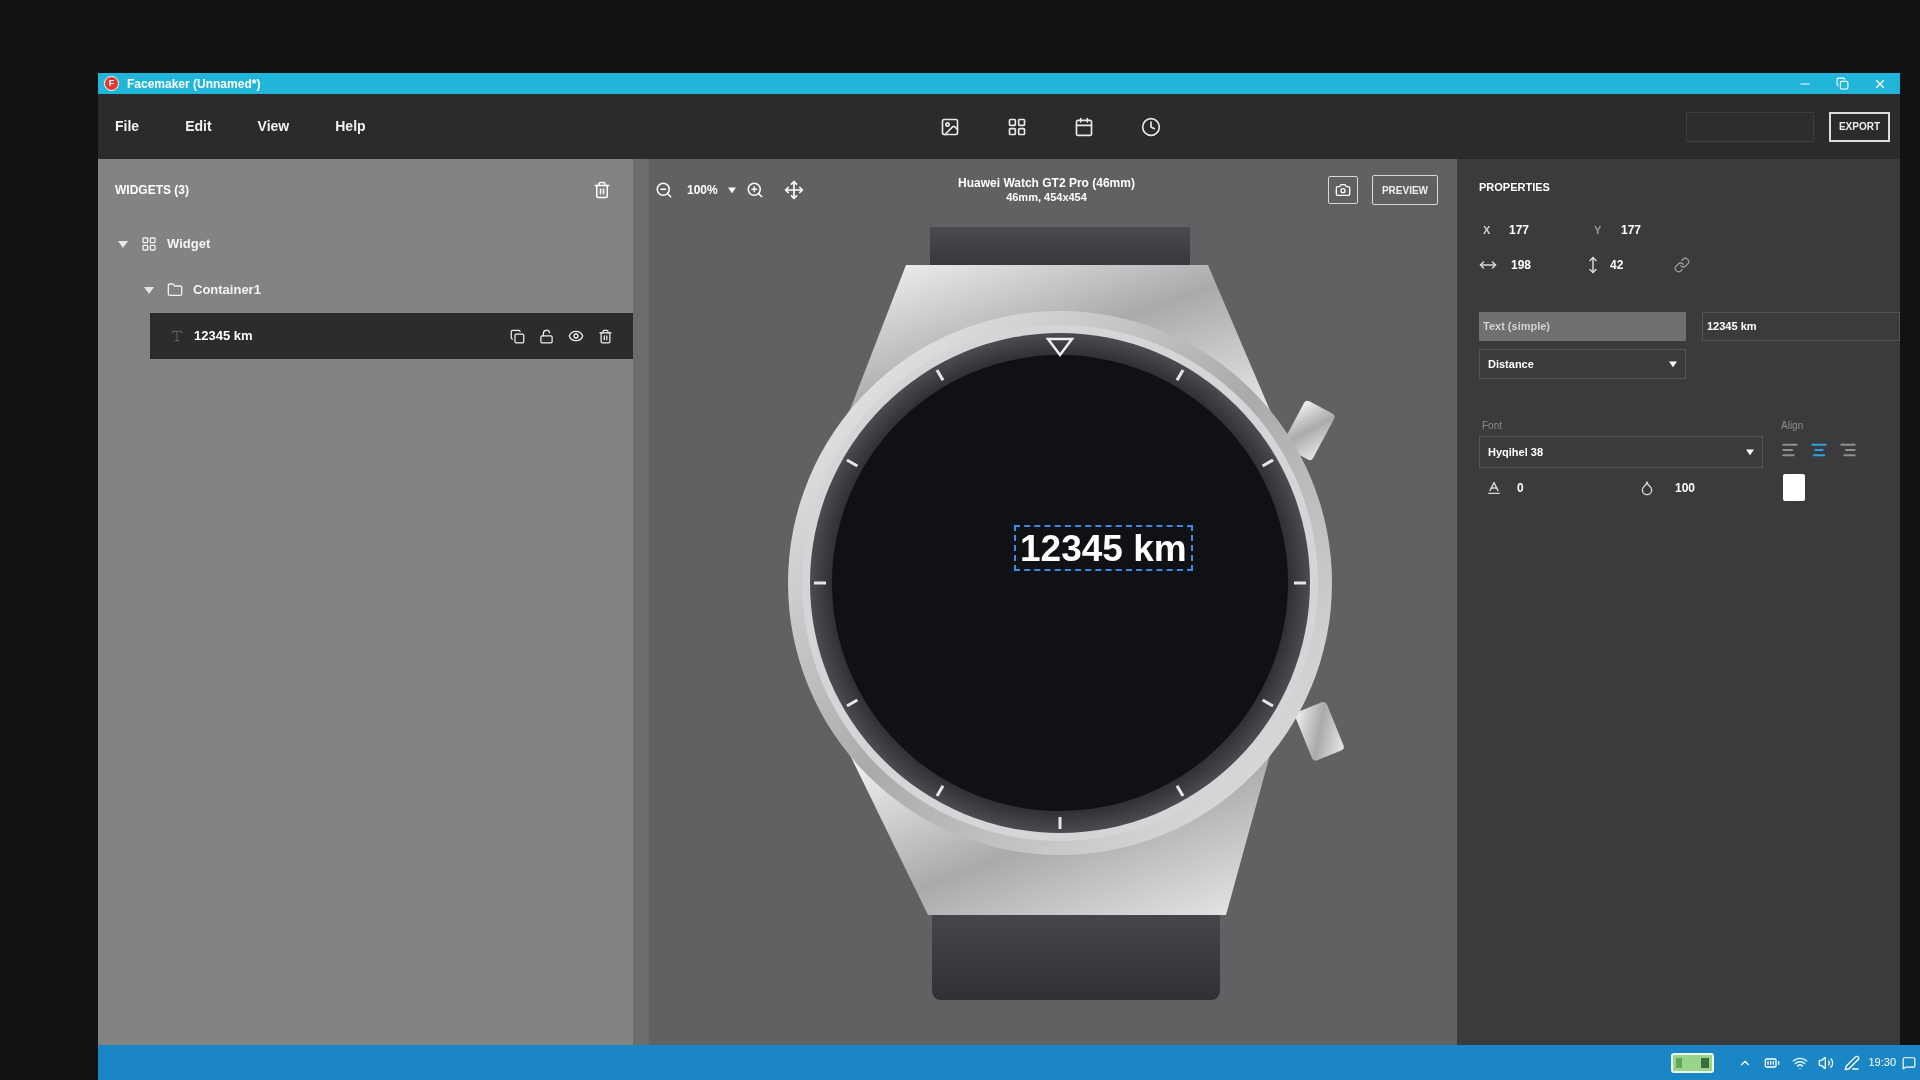 Image resolution: width=1920 pixels, height=1080 pixels. I want to click on font-dropdown: Hyqihel 38, so click(1621, 452).